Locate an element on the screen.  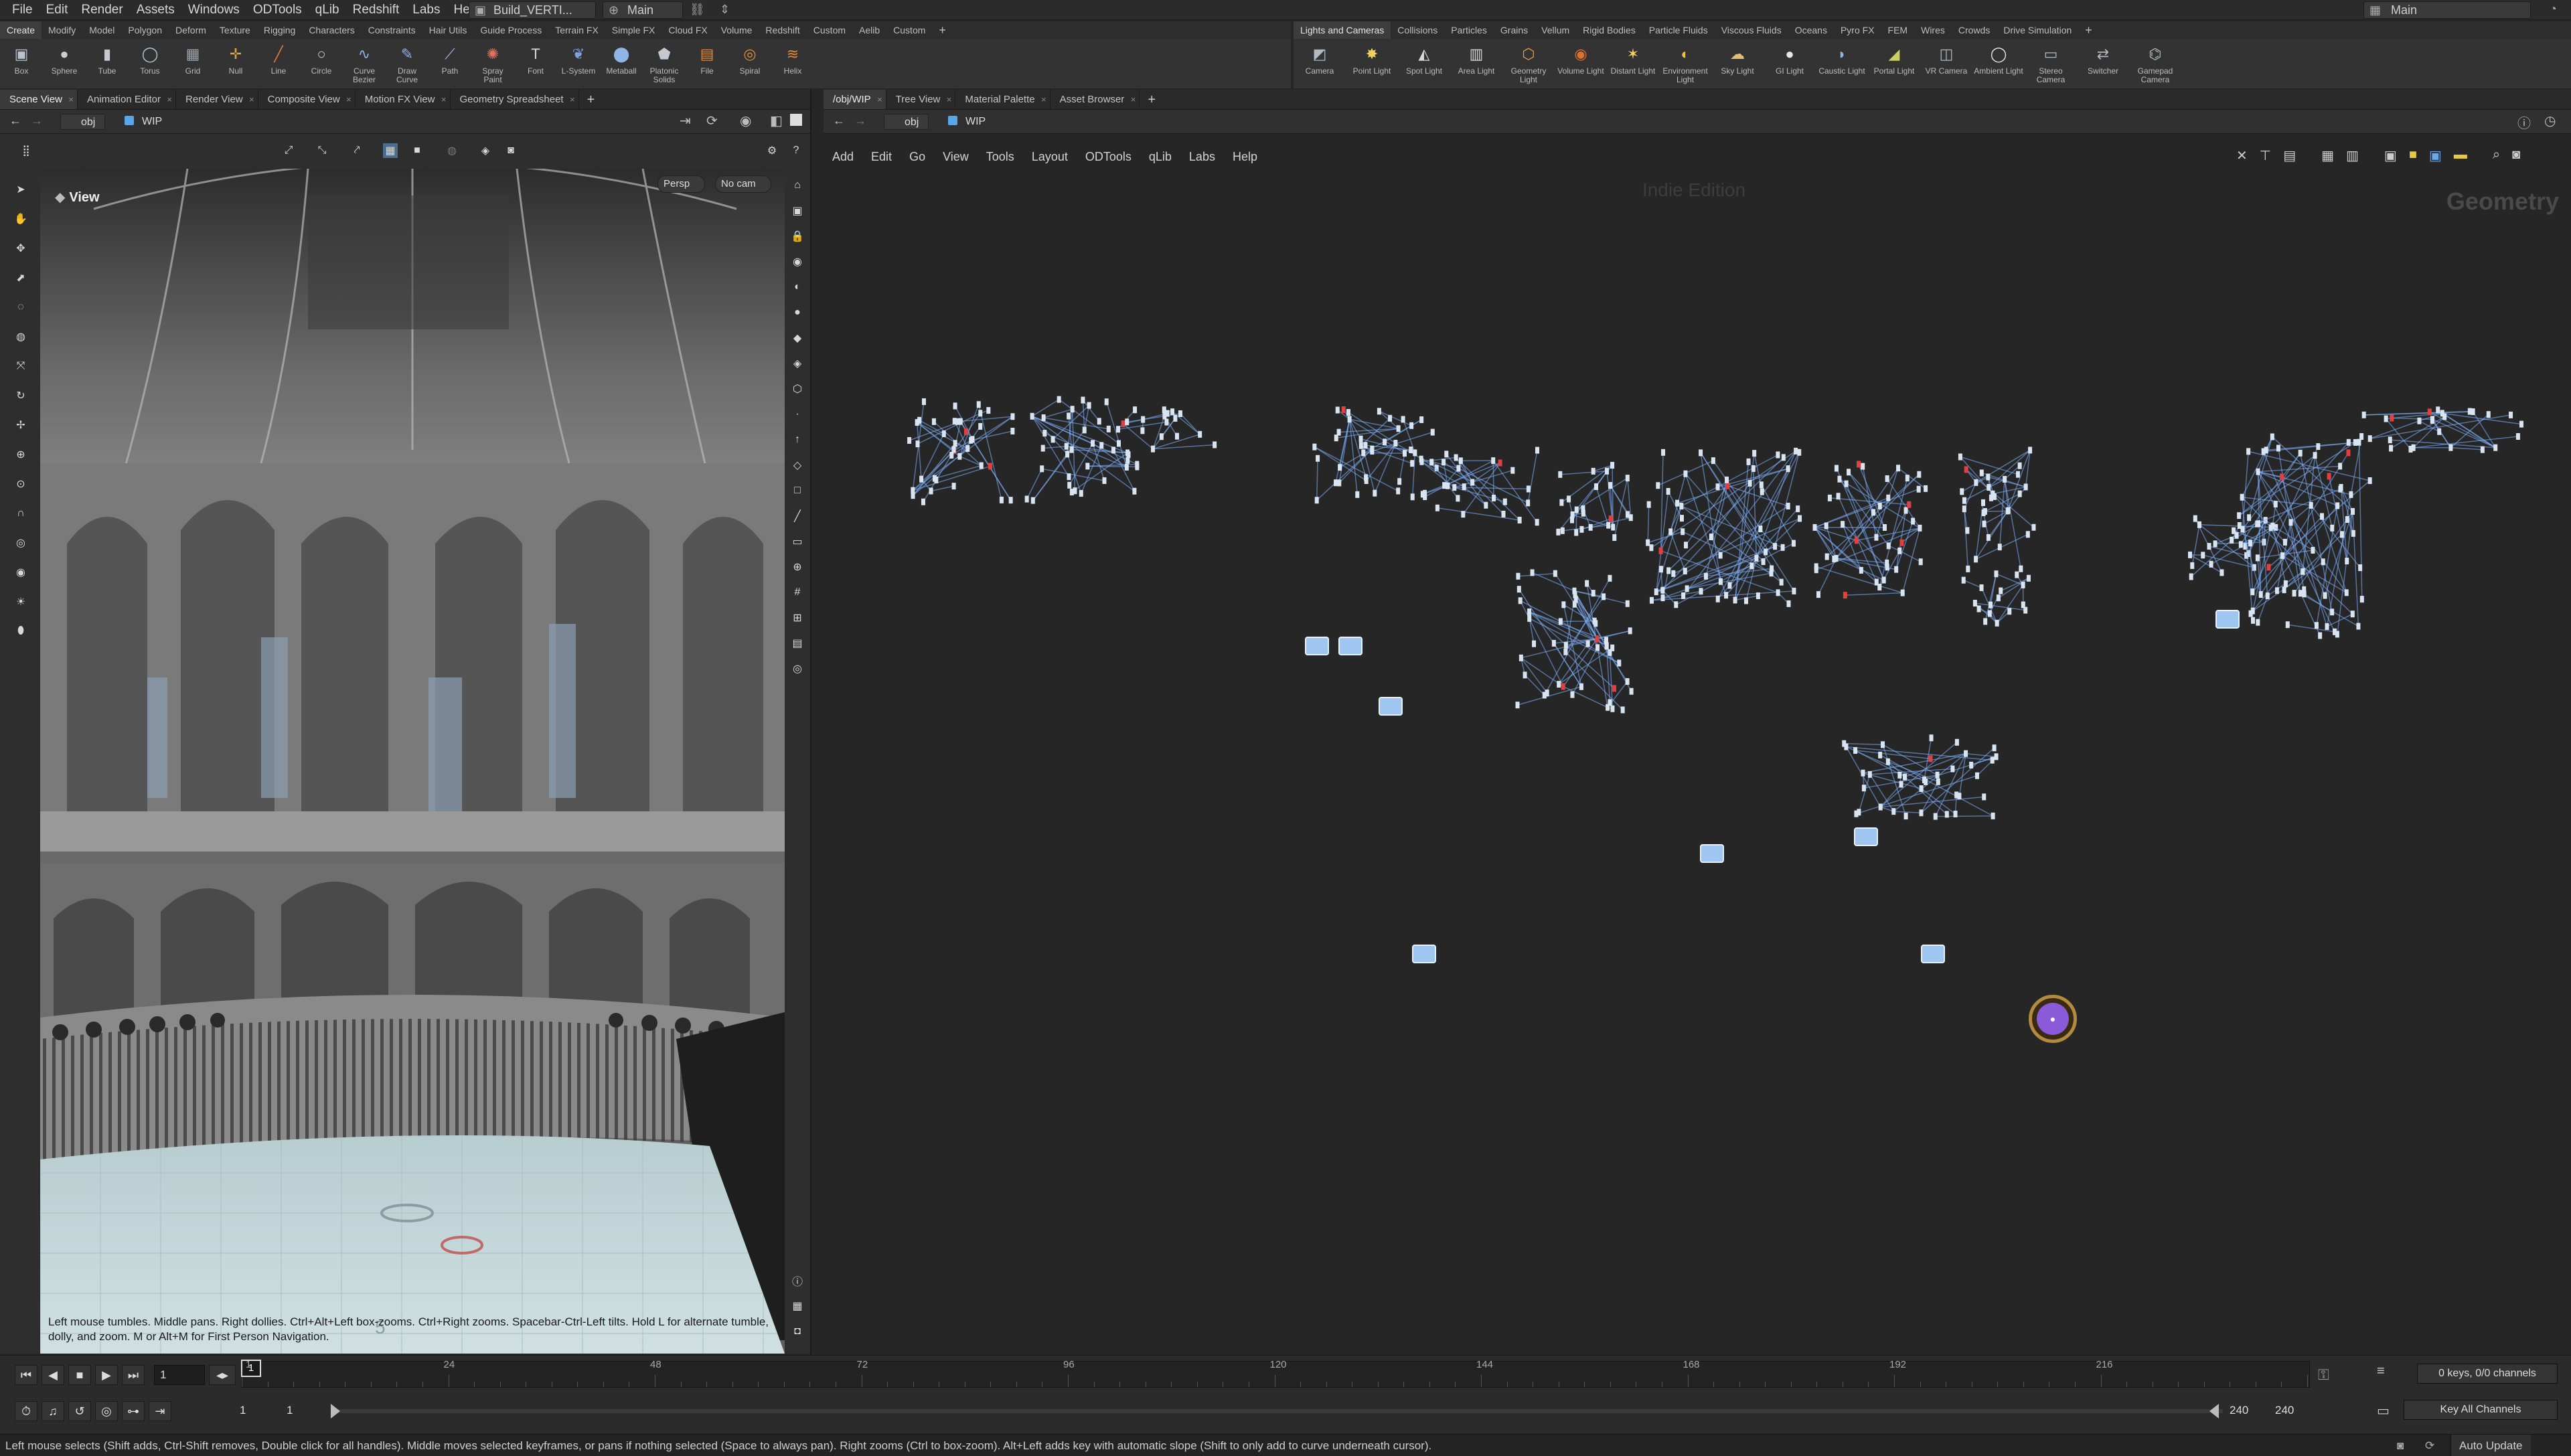
ruler-icon: ⊶ is located at coordinates (133, 1411).